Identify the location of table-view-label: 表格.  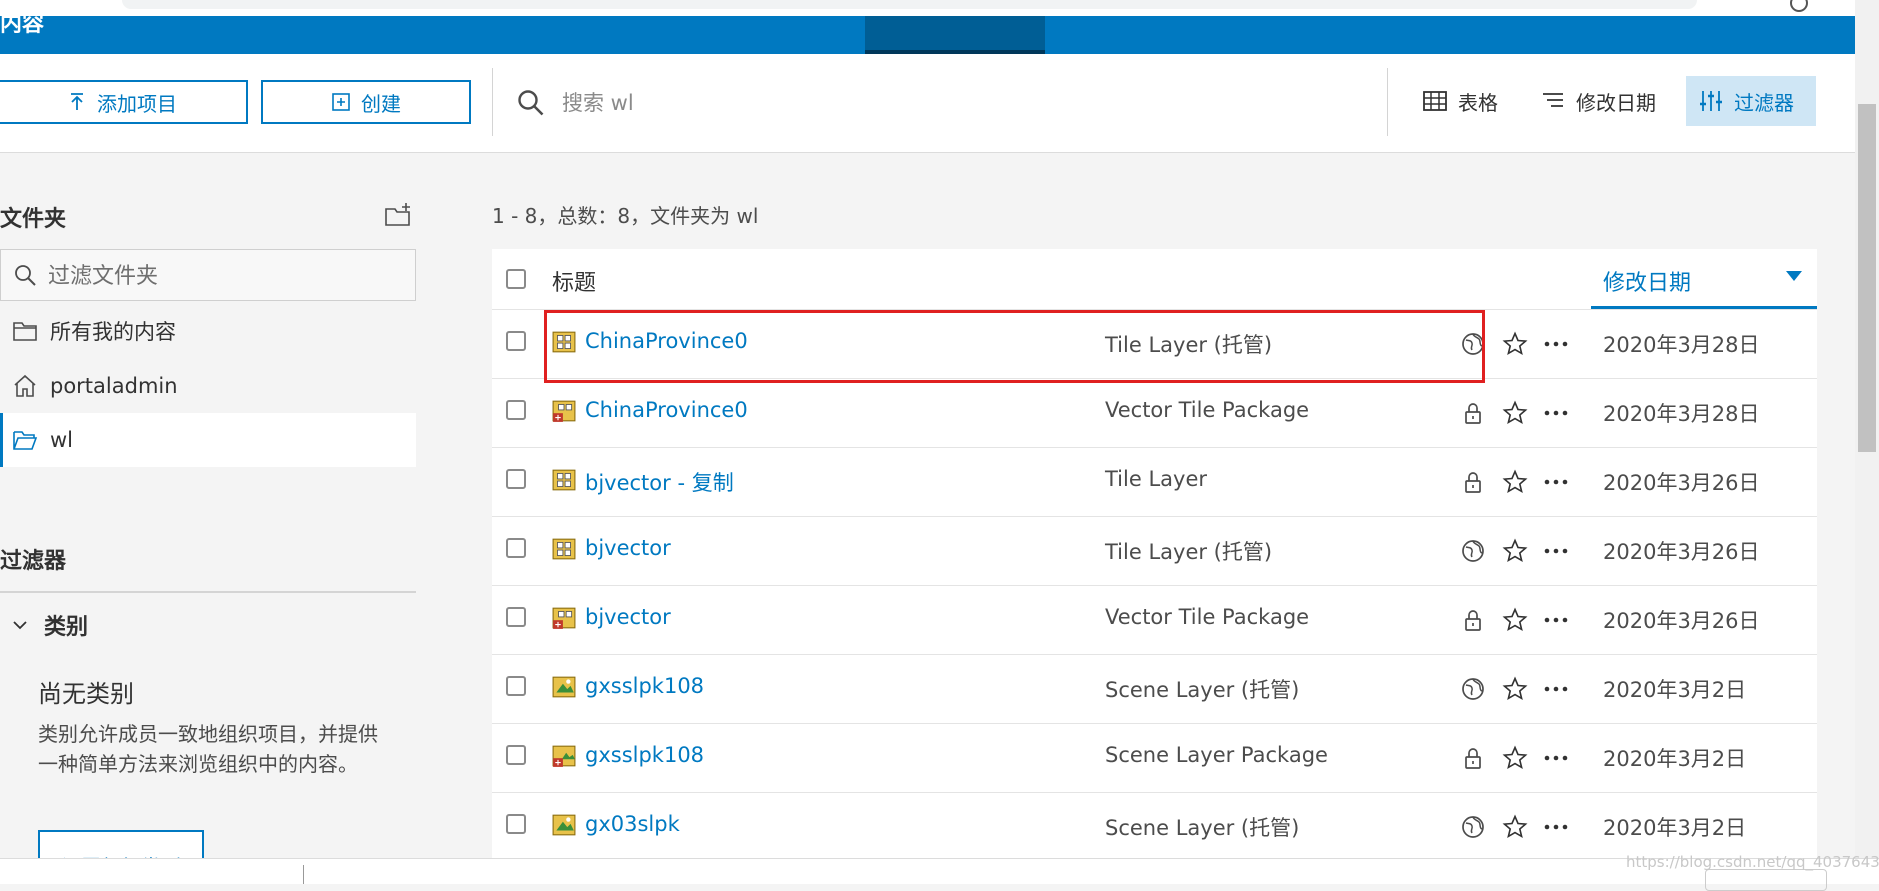
(1478, 102).